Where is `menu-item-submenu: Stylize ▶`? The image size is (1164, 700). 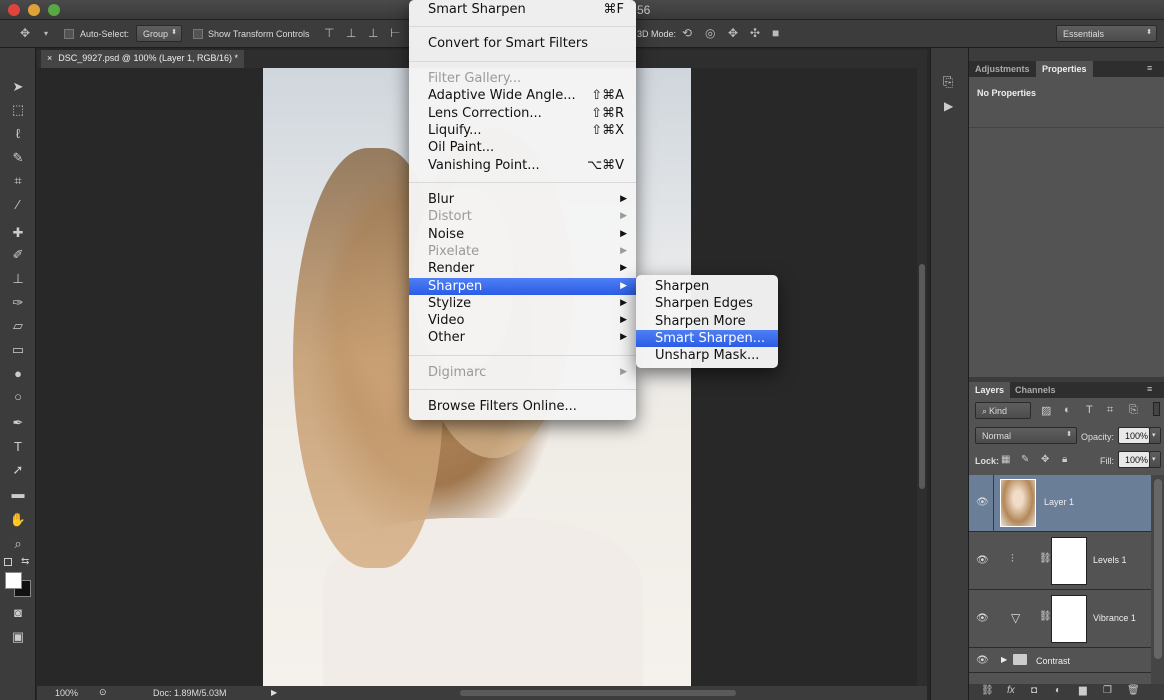 menu-item-submenu: Stylize ▶ is located at coordinates (522, 303).